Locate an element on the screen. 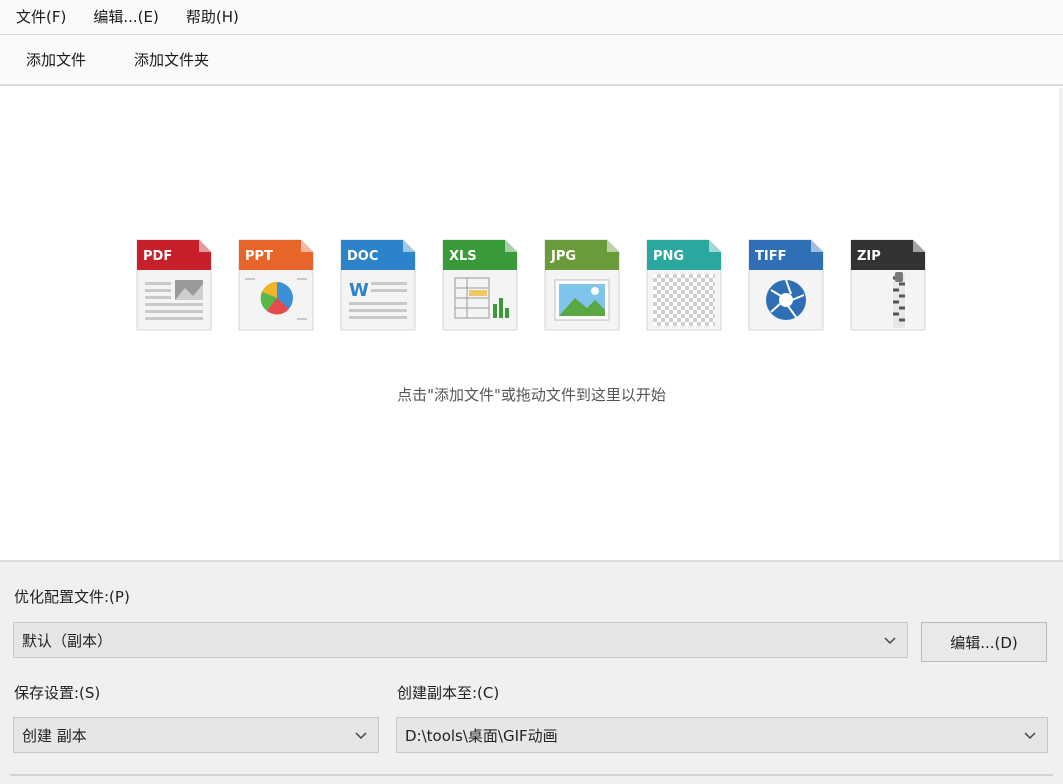  copy-to-value: D:\tools\桌面\GIF动画 is located at coordinates (481, 735).